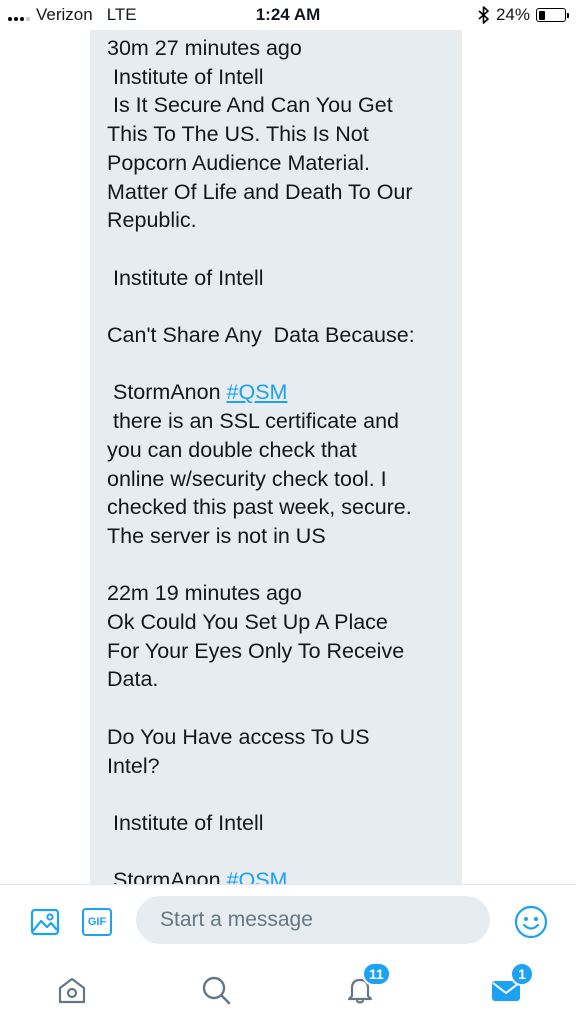  What do you see at coordinates (257, 392) in the screenshot?
I see `hashtag-link: #QSM` at bounding box center [257, 392].